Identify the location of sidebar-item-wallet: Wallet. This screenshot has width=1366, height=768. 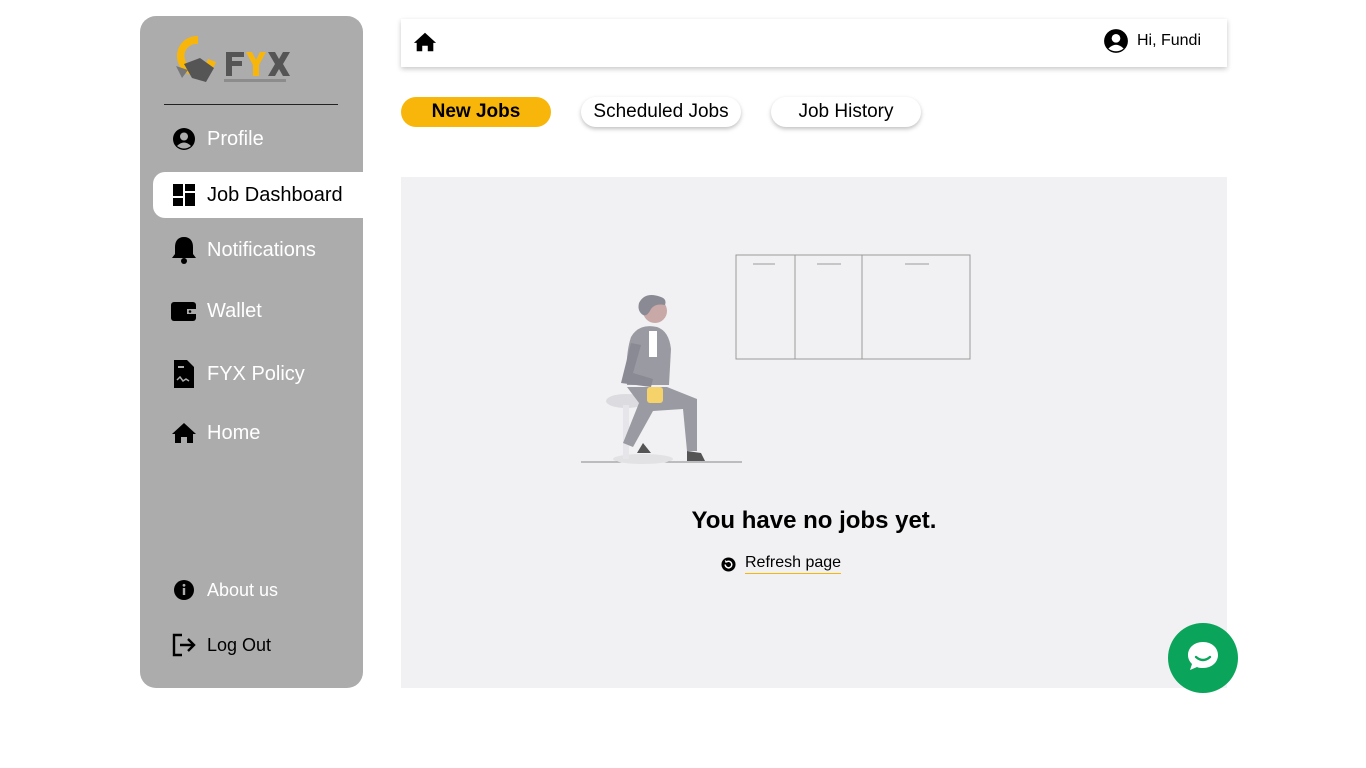
(258, 311).